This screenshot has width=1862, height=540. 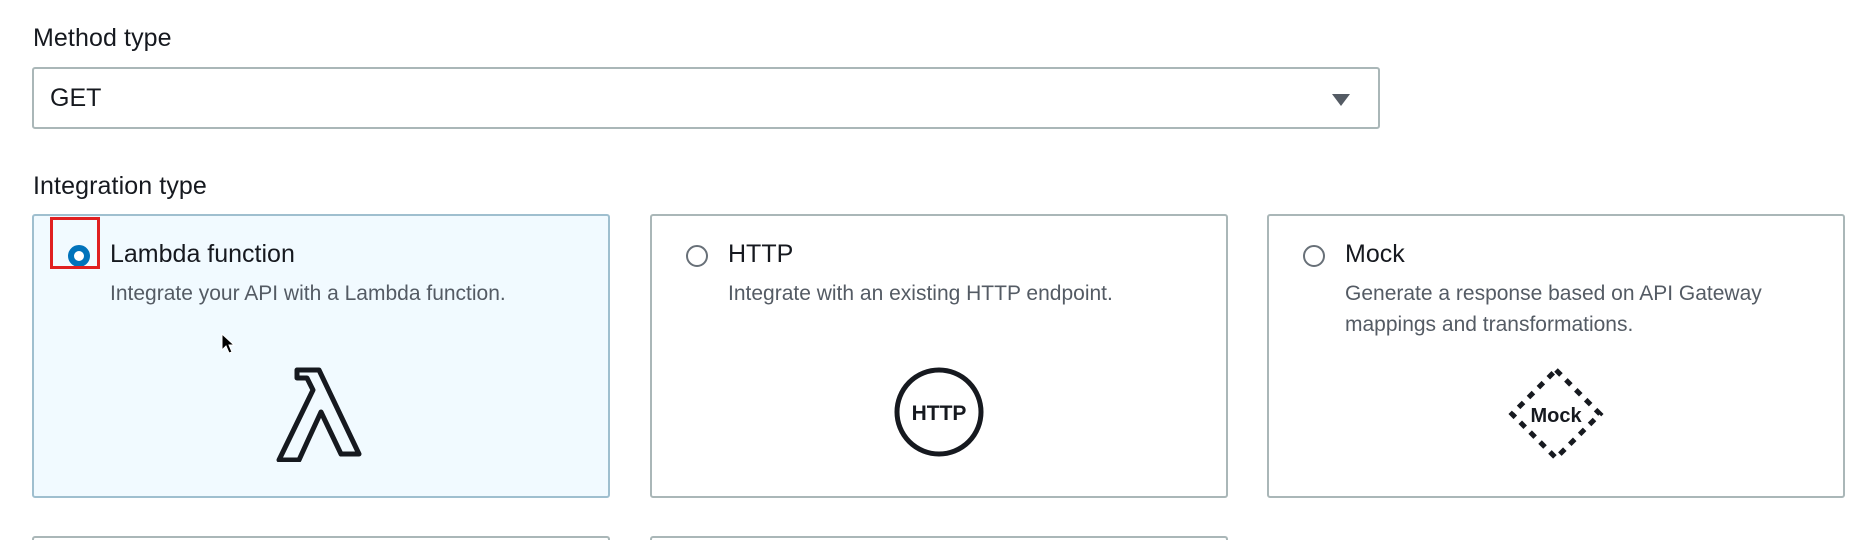 I want to click on mock-icon-text: Mock, so click(x=1556, y=416).